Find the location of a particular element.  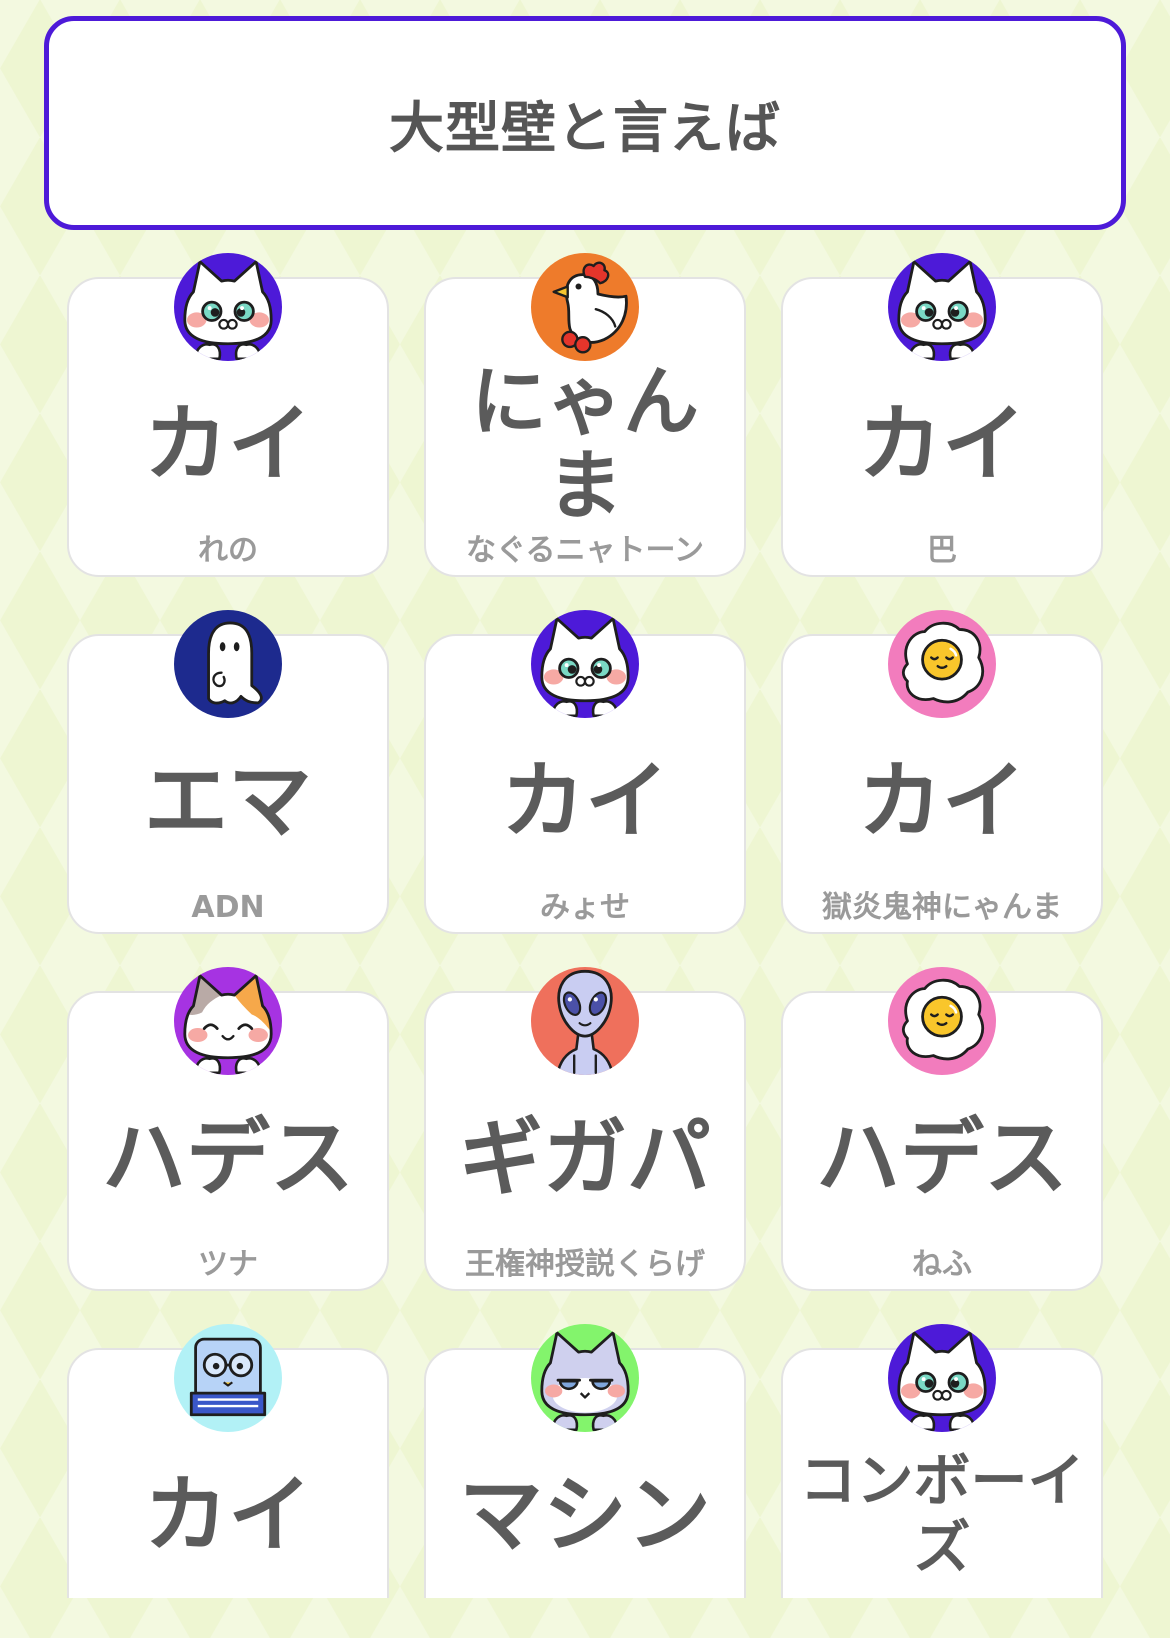

answer-text-area: ギガパ is located at coordinates (585, 1158).